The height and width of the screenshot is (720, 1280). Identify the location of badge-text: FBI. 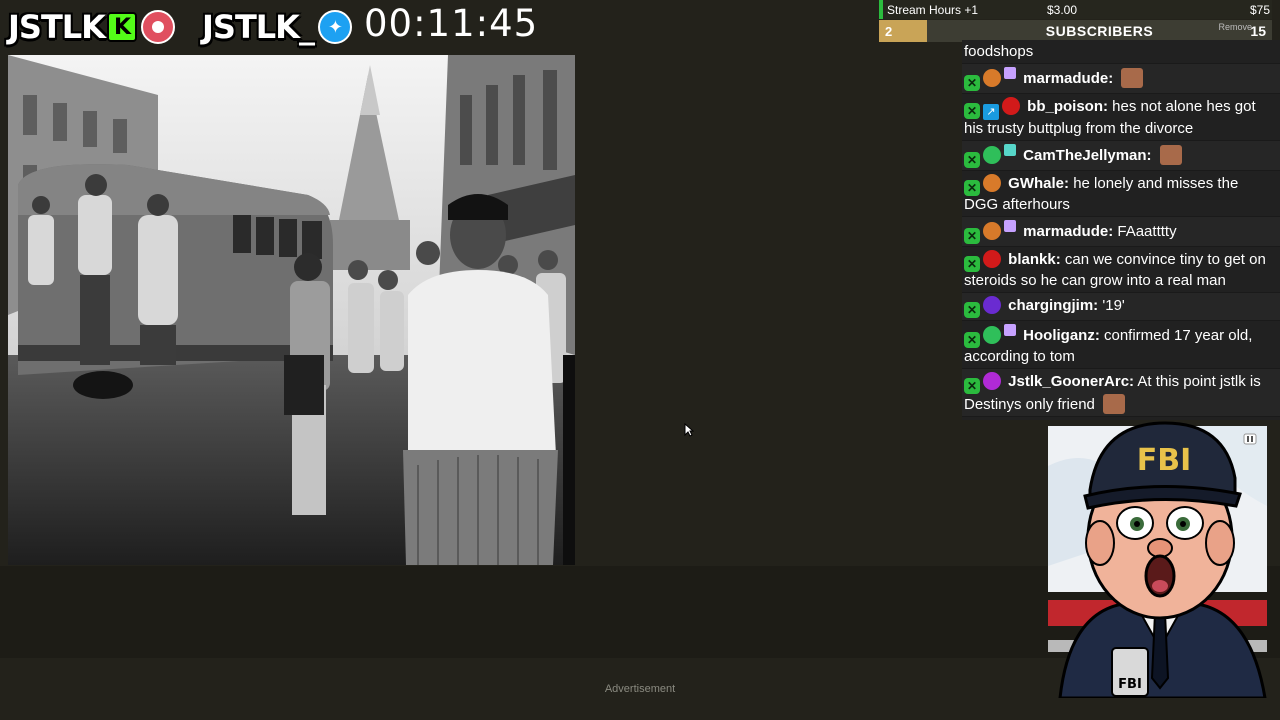
(1130, 684).